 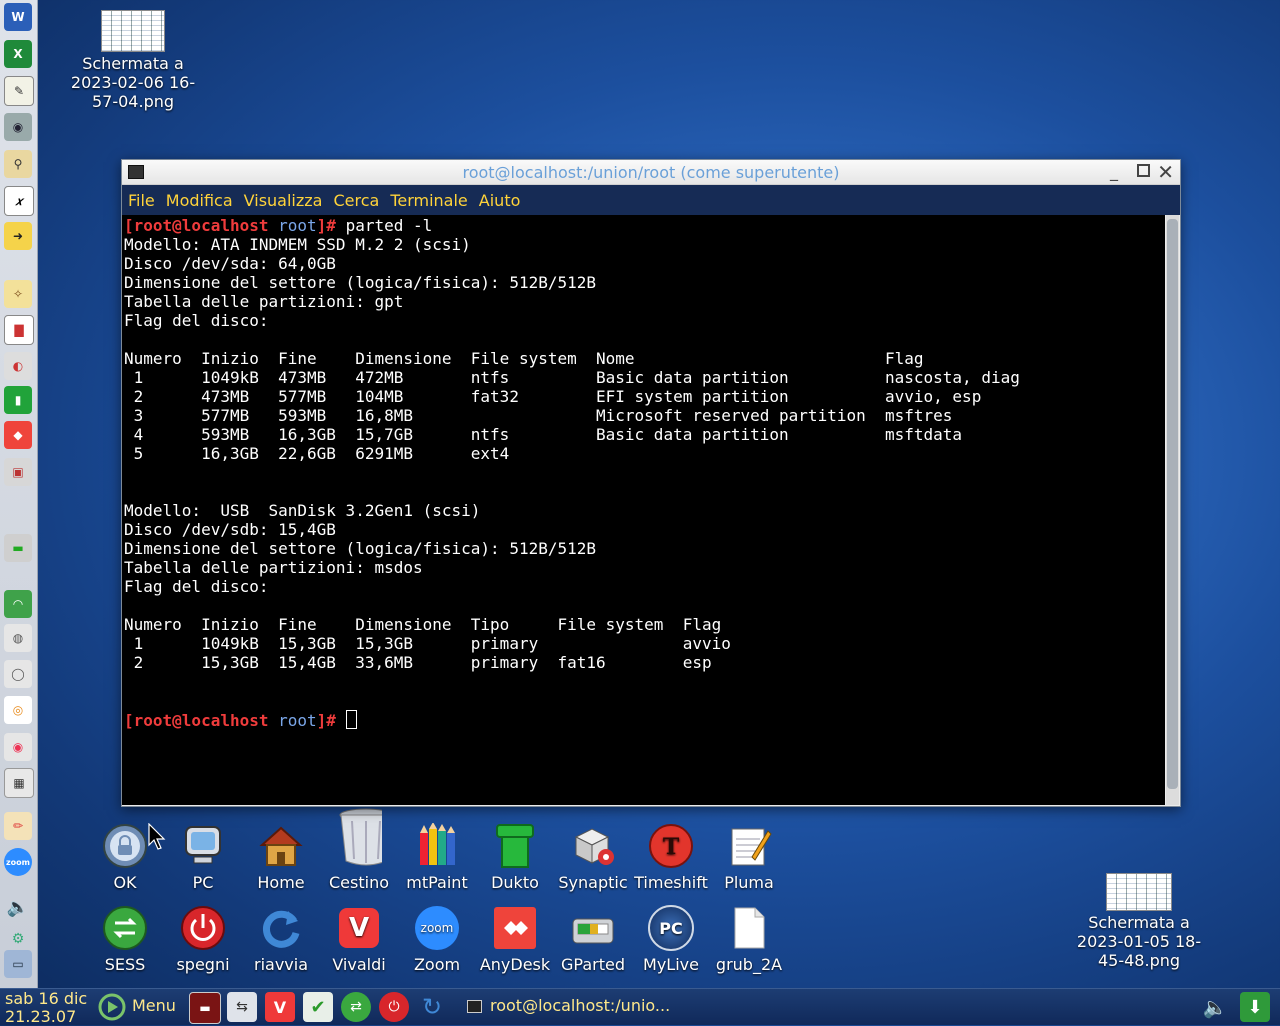 I want to click on word-icon: W, so click(x=18, y=17).